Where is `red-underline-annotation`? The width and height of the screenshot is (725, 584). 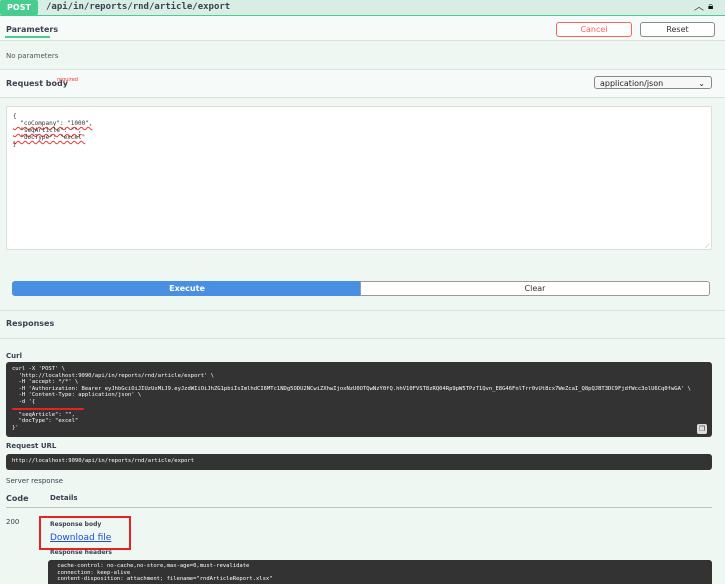 red-underline-annotation is located at coordinates (48, 409).